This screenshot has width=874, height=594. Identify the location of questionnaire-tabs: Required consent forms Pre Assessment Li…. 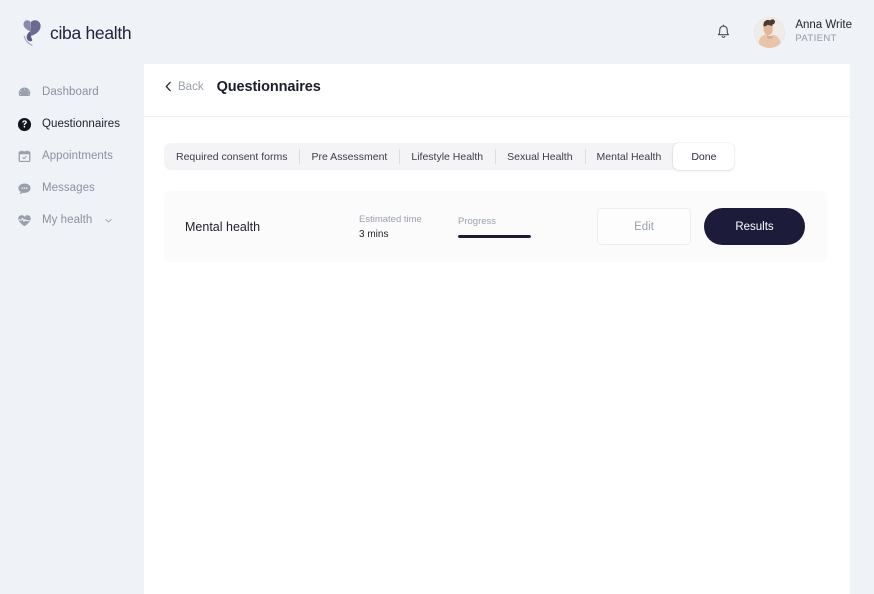
(449, 156).